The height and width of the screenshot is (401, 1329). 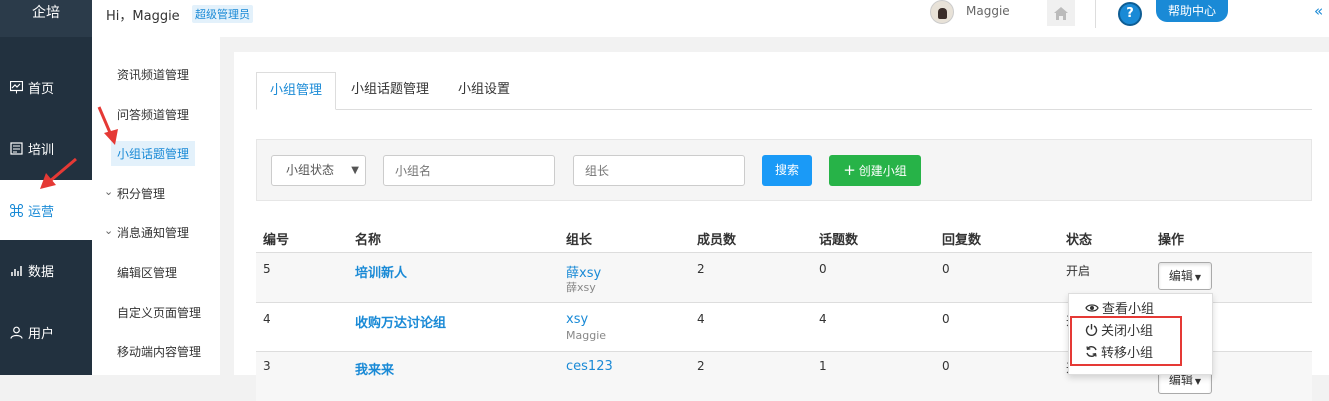 What do you see at coordinates (46, 18) in the screenshot?
I see `app-logo: 企培` at bounding box center [46, 18].